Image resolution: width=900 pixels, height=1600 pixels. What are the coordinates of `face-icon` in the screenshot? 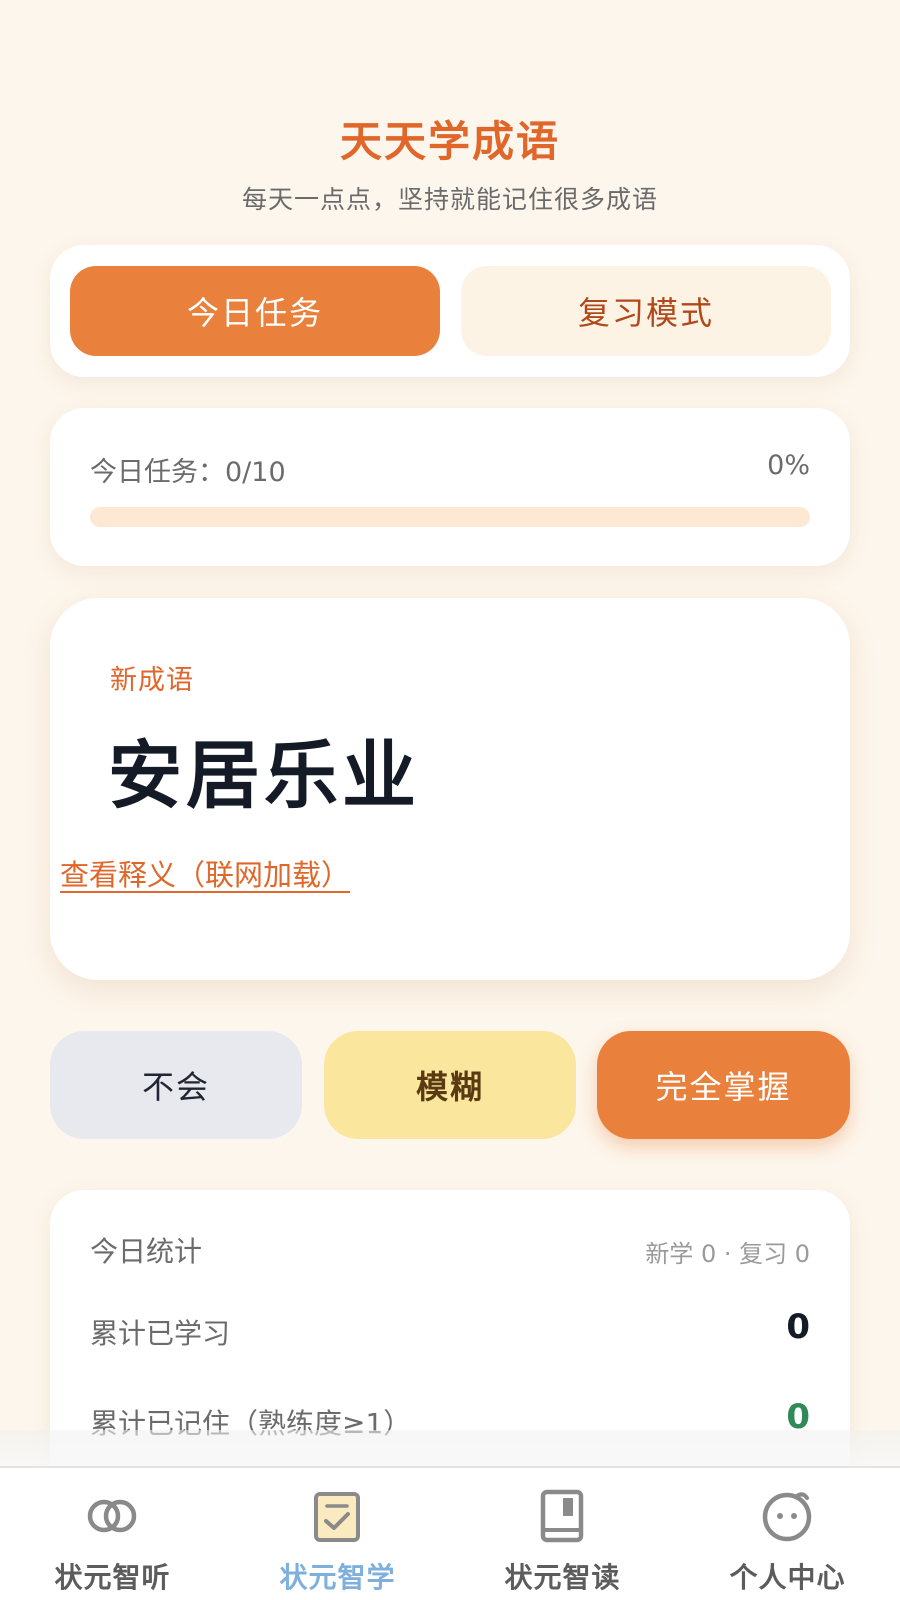 It's located at (787, 1517).